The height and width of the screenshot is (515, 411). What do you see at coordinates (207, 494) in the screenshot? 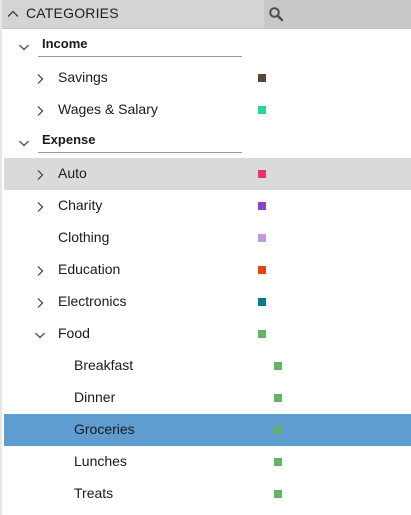
I see `tree-item-treats: Treats` at bounding box center [207, 494].